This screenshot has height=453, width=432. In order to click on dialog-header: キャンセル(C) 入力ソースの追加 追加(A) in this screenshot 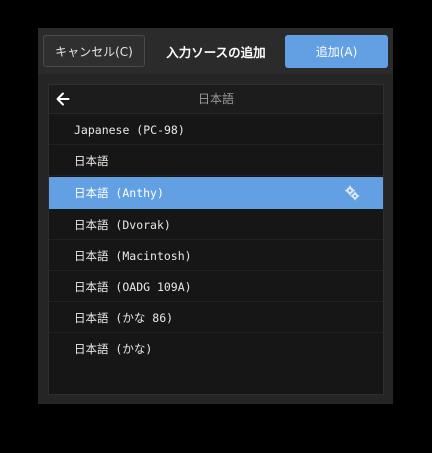, I will do `click(215, 51)`.